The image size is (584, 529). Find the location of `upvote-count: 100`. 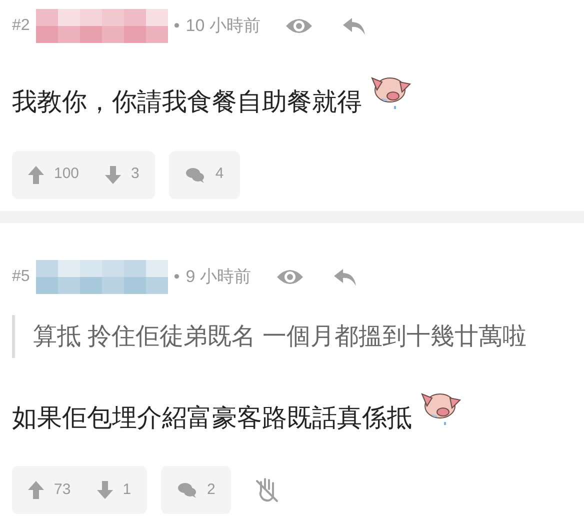

upvote-count: 100 is located at coordinates (67, 174).